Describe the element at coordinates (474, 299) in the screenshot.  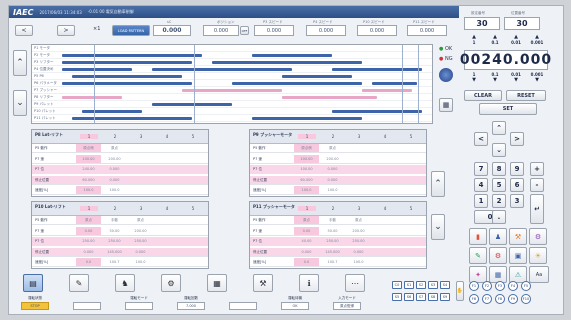
I see `f-key-F6: F6` at that location.